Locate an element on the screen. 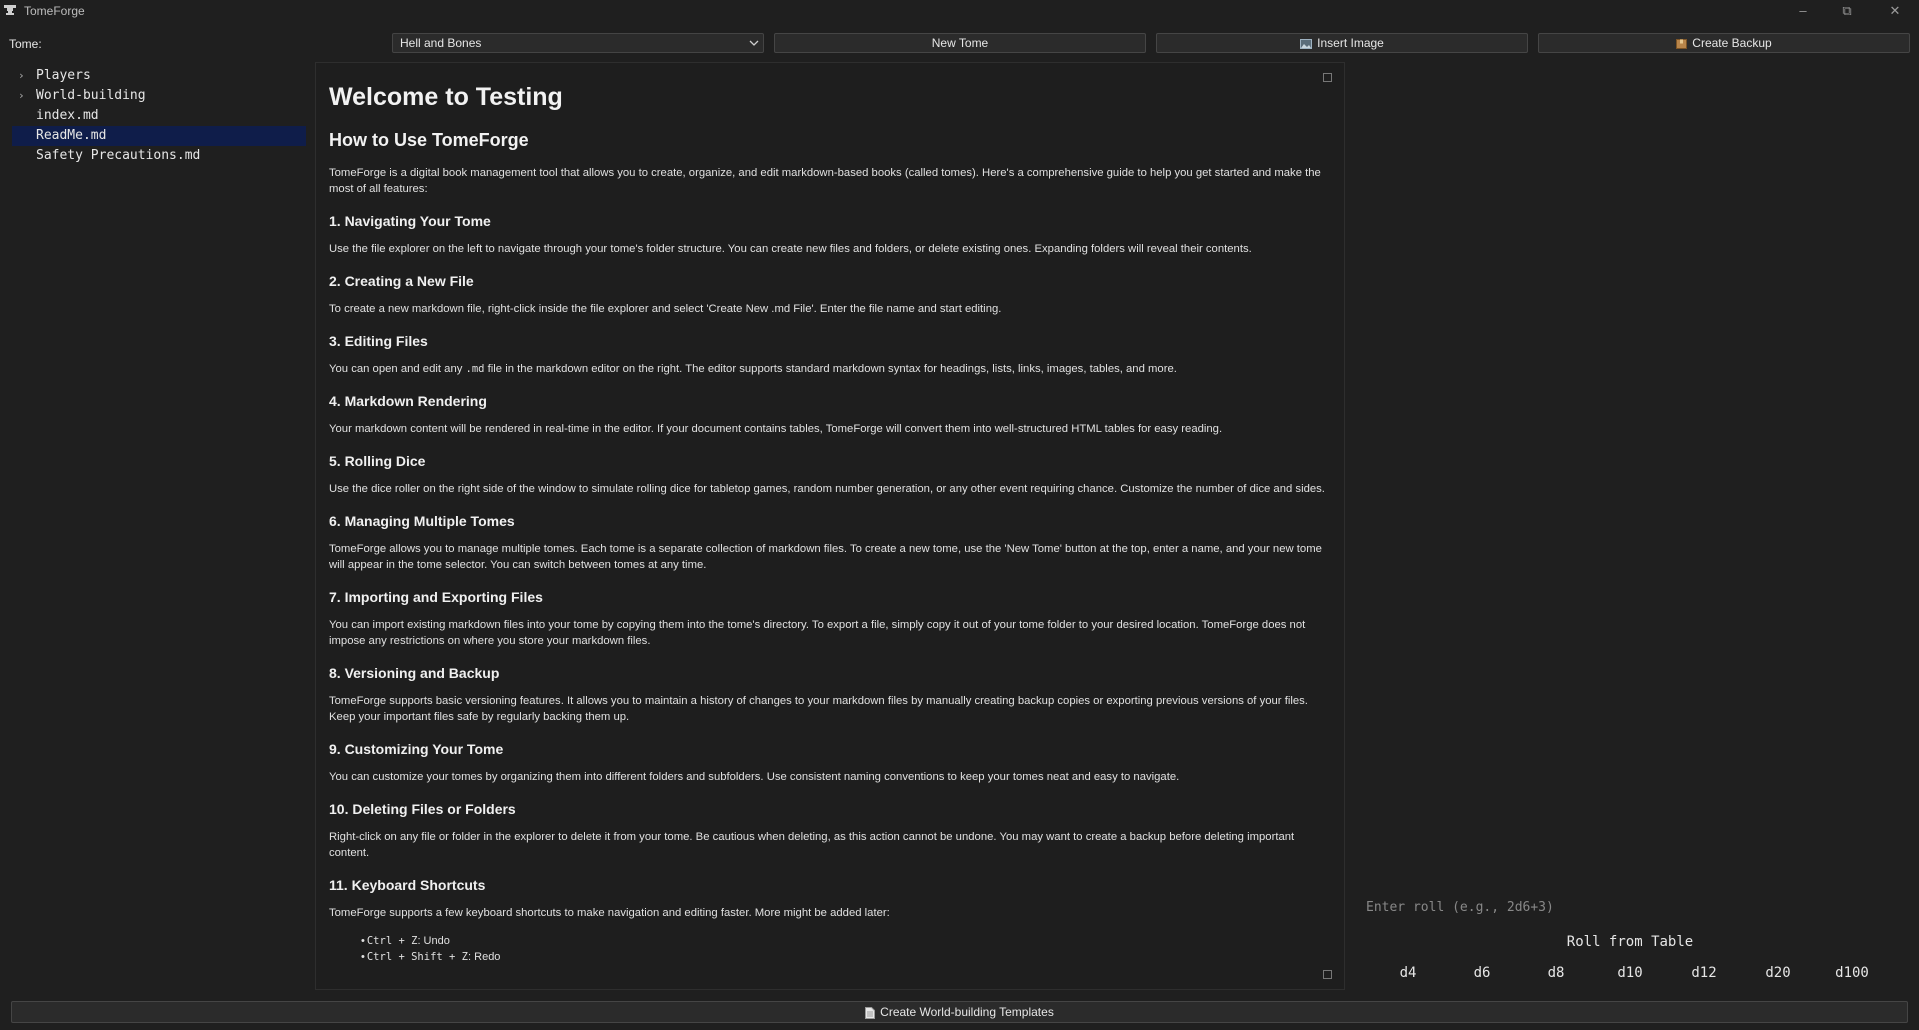 Image resolution: width=1919 pixels, height=1030 pixels. section-heading: 2. Creating a New File is located at coordinates (401, 281).